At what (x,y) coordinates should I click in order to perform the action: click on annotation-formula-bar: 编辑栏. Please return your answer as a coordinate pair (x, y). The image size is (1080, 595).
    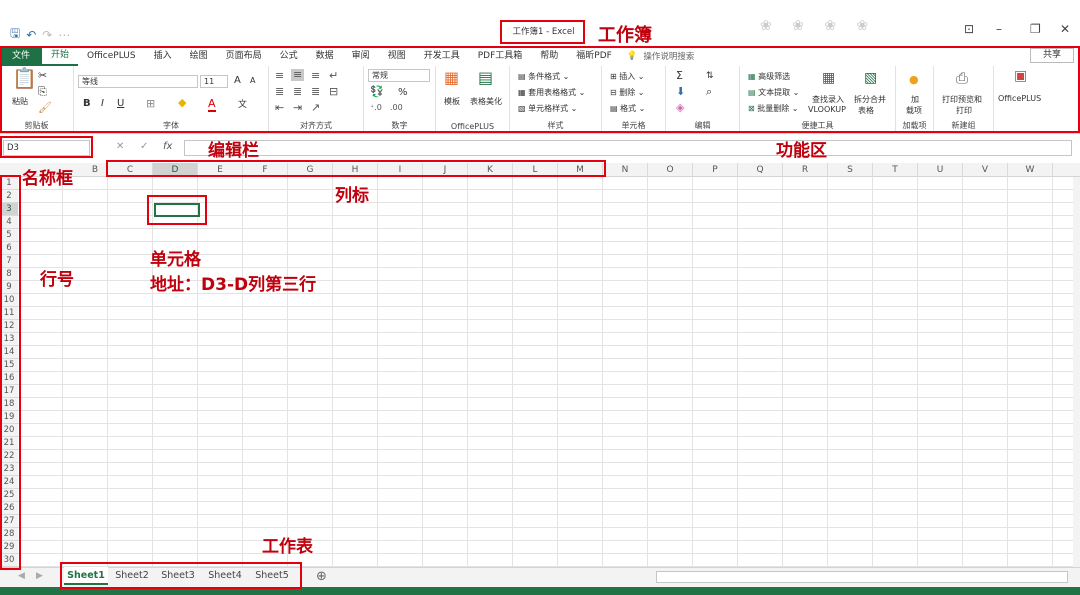
    Looking at the image, I should click on (233, 151).